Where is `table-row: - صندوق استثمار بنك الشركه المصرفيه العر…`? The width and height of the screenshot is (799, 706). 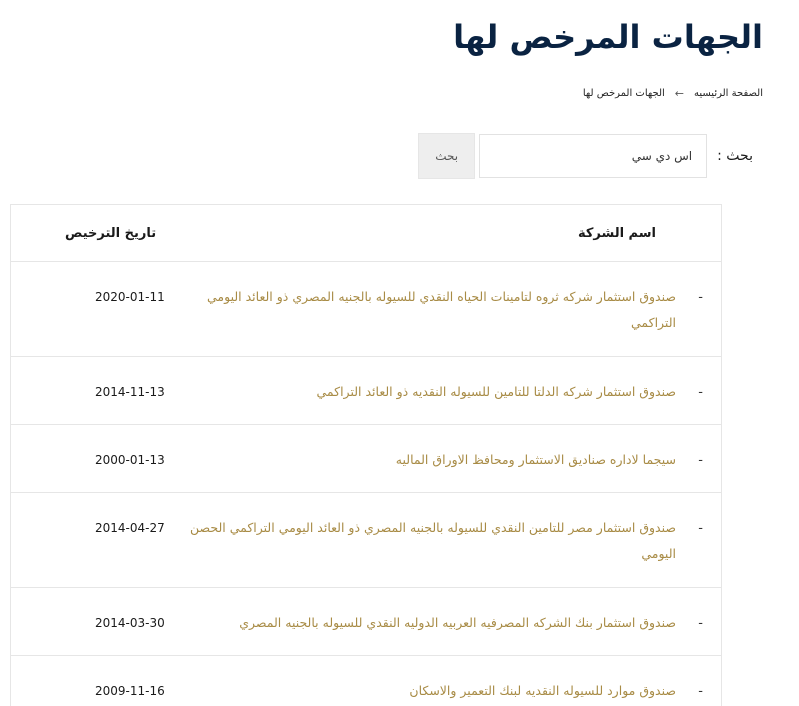
table-row: - صندوق استثمار بنك الشركه المصرفيه العر… is located at coordinates (366, 622).